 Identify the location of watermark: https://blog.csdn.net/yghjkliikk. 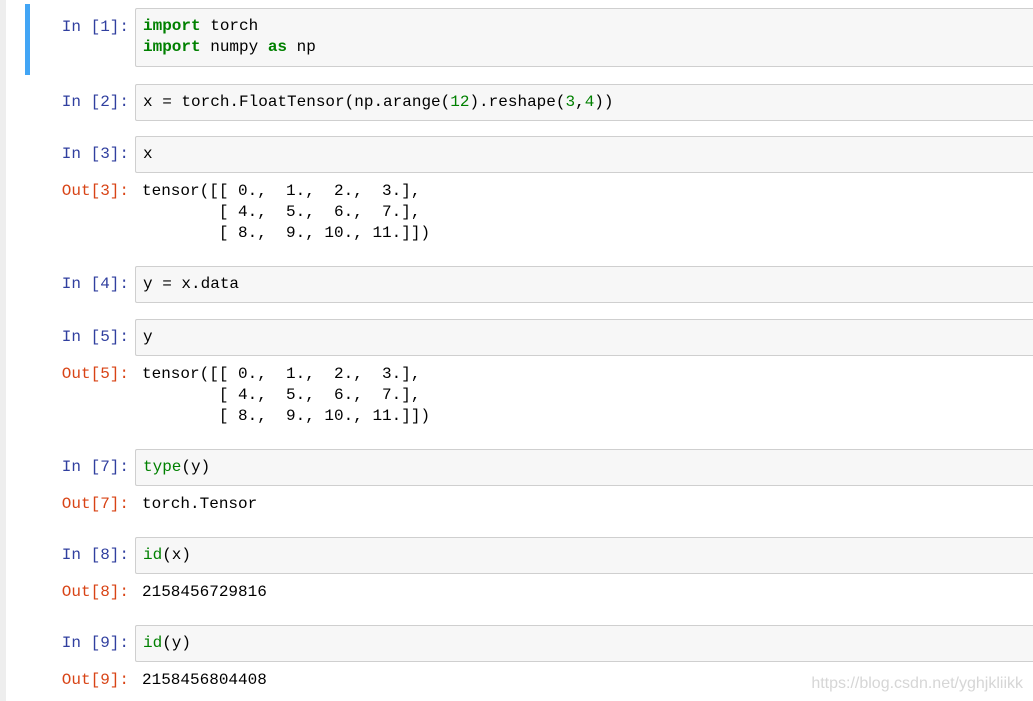
(917, 683).